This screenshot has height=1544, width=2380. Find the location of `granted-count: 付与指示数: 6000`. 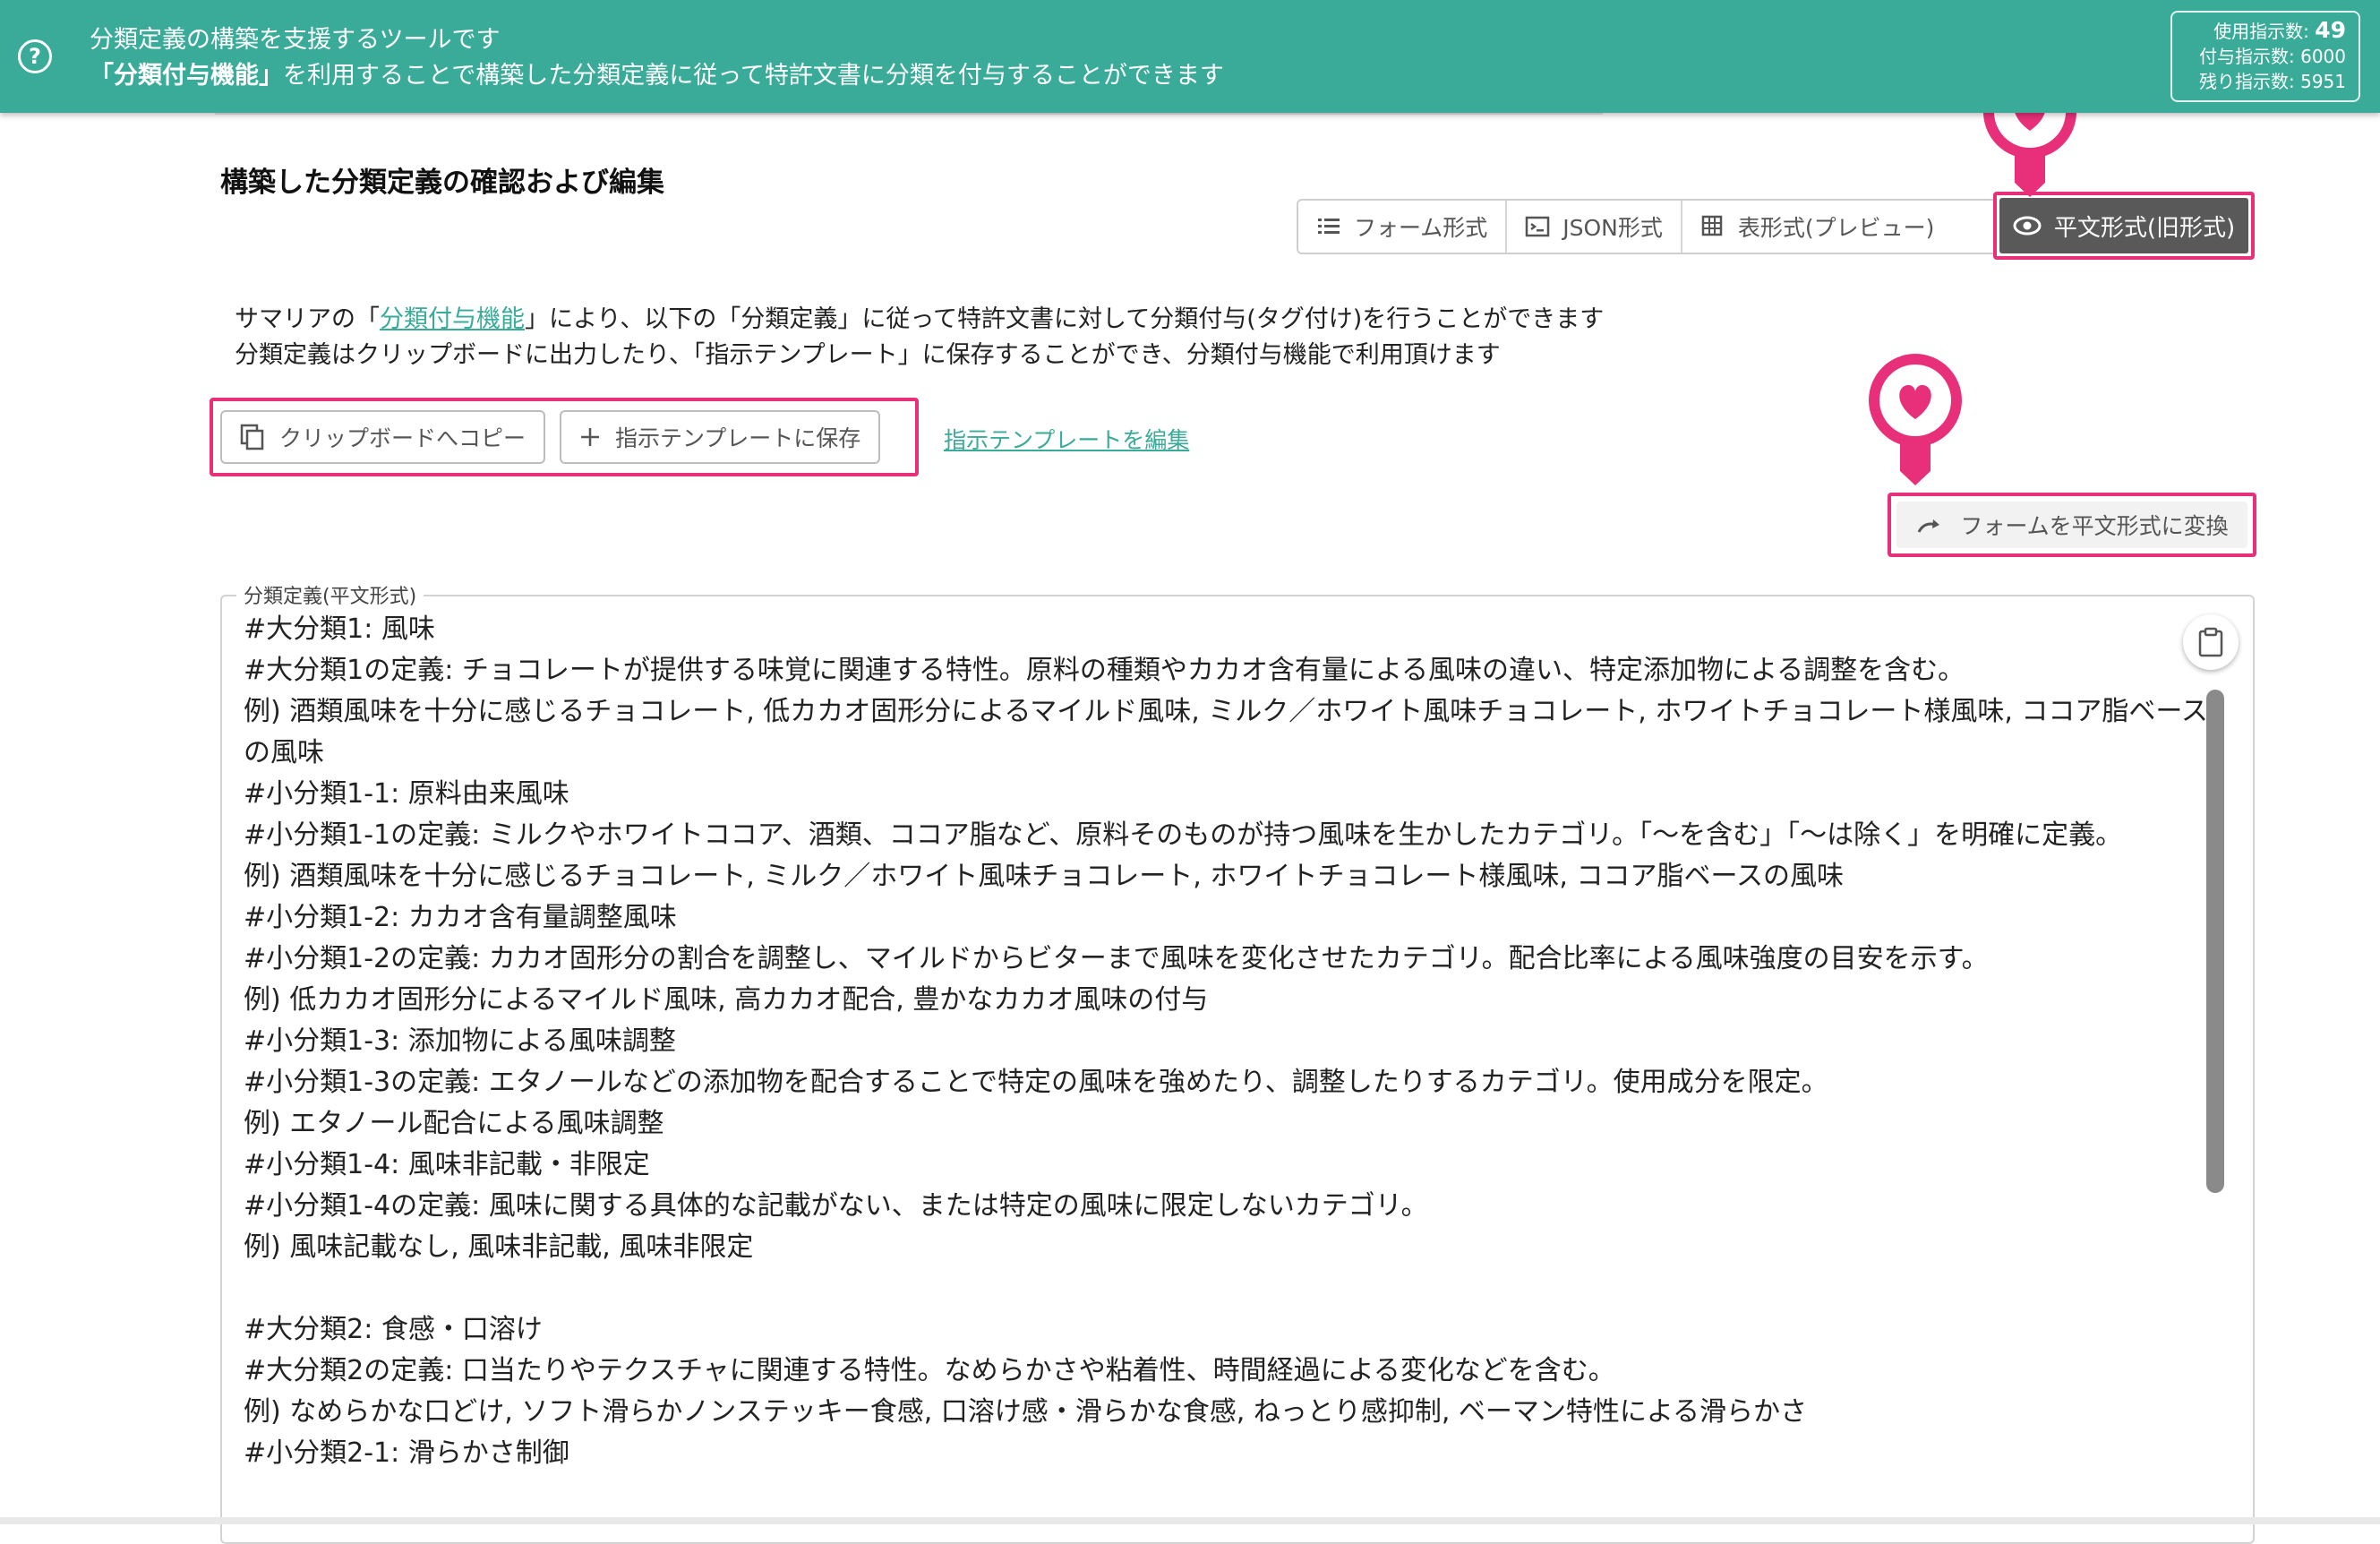

granted-count: 付与指示数: 6000 is located at coordinates (2272, 56).